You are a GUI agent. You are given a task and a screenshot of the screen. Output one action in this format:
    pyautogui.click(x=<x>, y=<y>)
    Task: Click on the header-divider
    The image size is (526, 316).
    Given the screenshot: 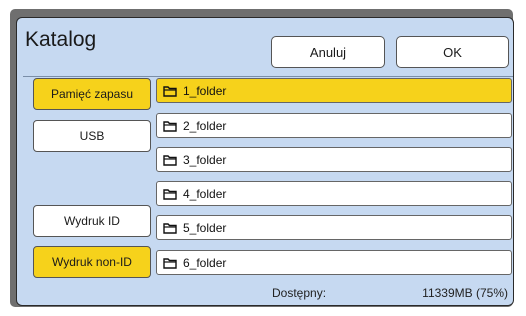 What is the action you would take?
    pyautogui.click(x=268, y=76)
    